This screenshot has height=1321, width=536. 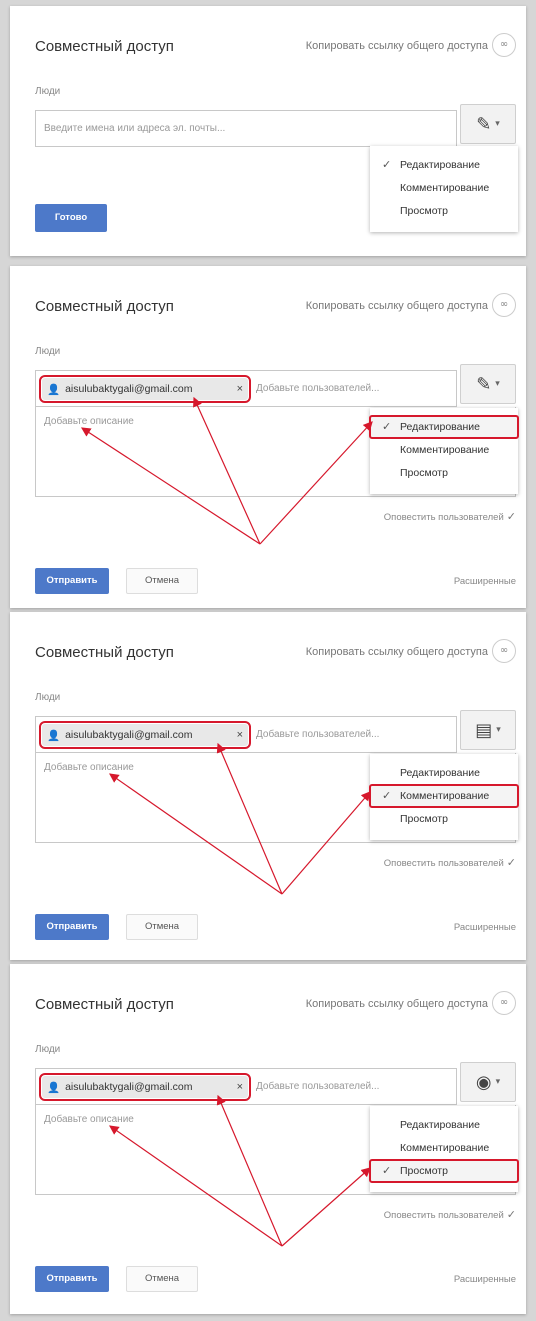 I want to click on permission-menu: Редактирование Комментирование ✓ Просмотр, so click(x=444, y=1149).